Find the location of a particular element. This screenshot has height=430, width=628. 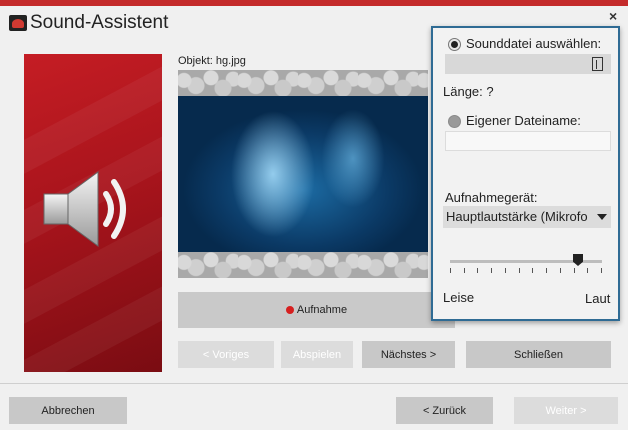

play-button: Abspielen is located at coordinates (317, 354).